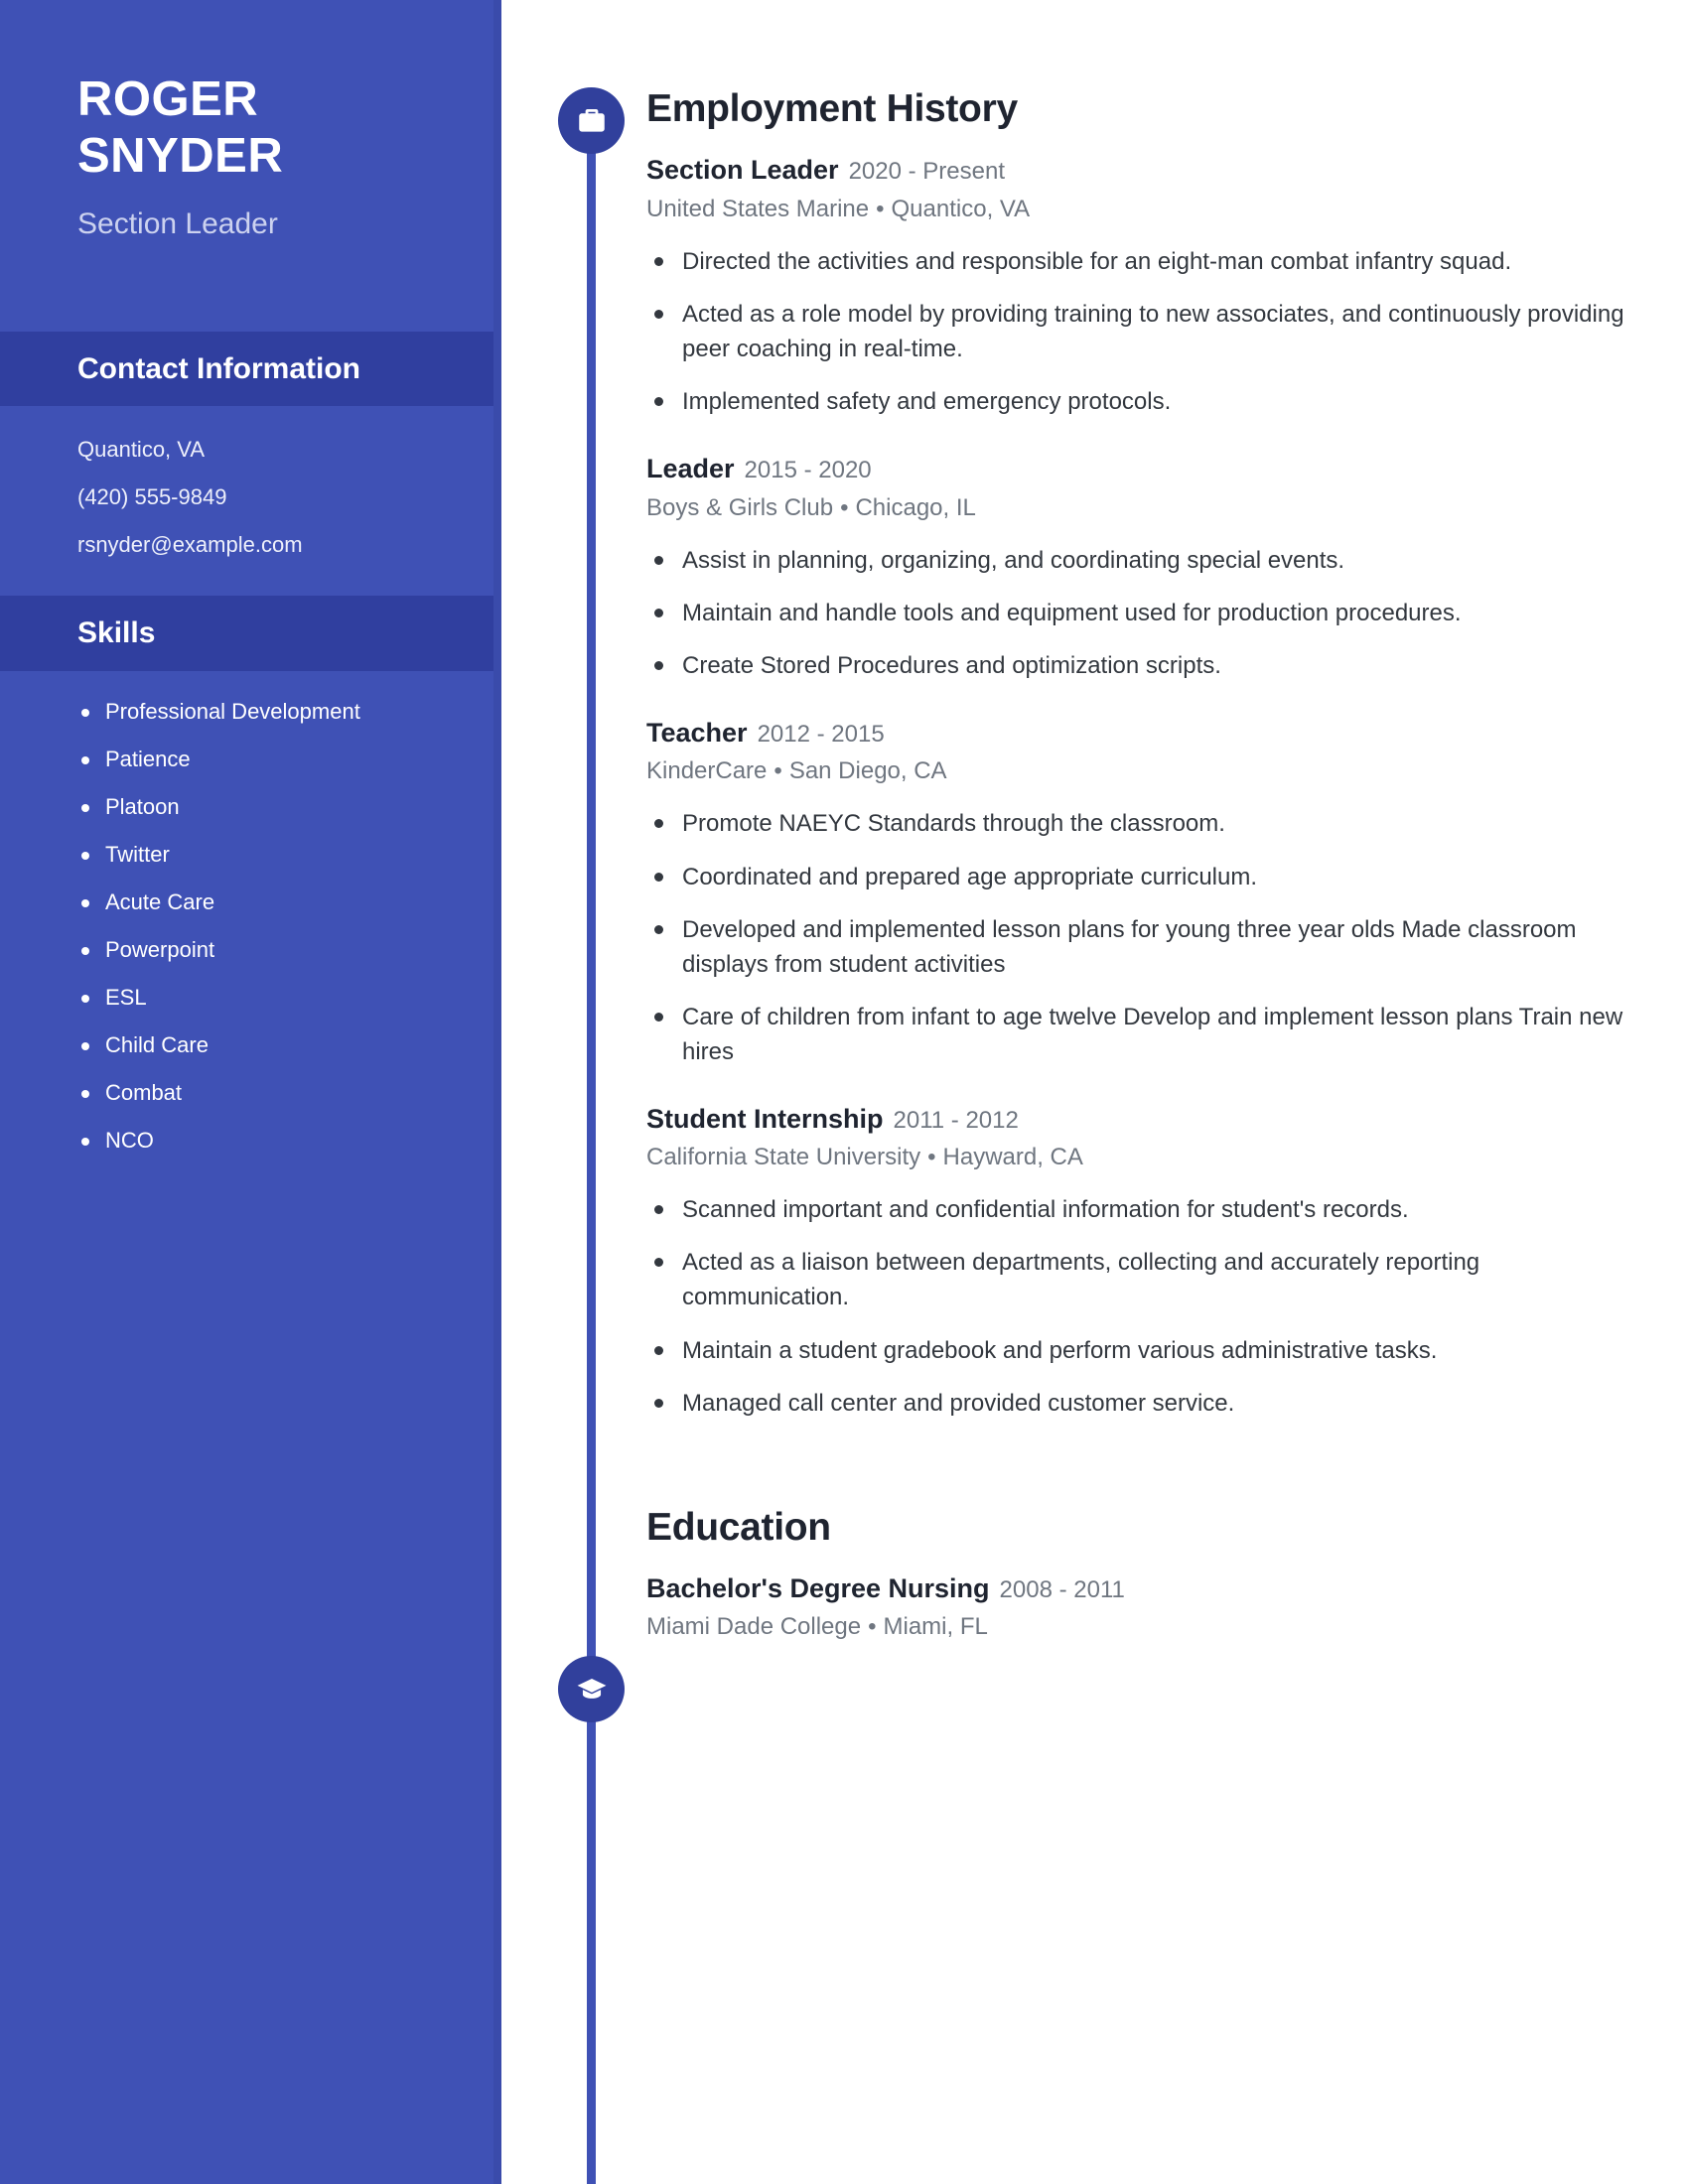  I want to click on sidebar-right-edge, so click(497, 1092).